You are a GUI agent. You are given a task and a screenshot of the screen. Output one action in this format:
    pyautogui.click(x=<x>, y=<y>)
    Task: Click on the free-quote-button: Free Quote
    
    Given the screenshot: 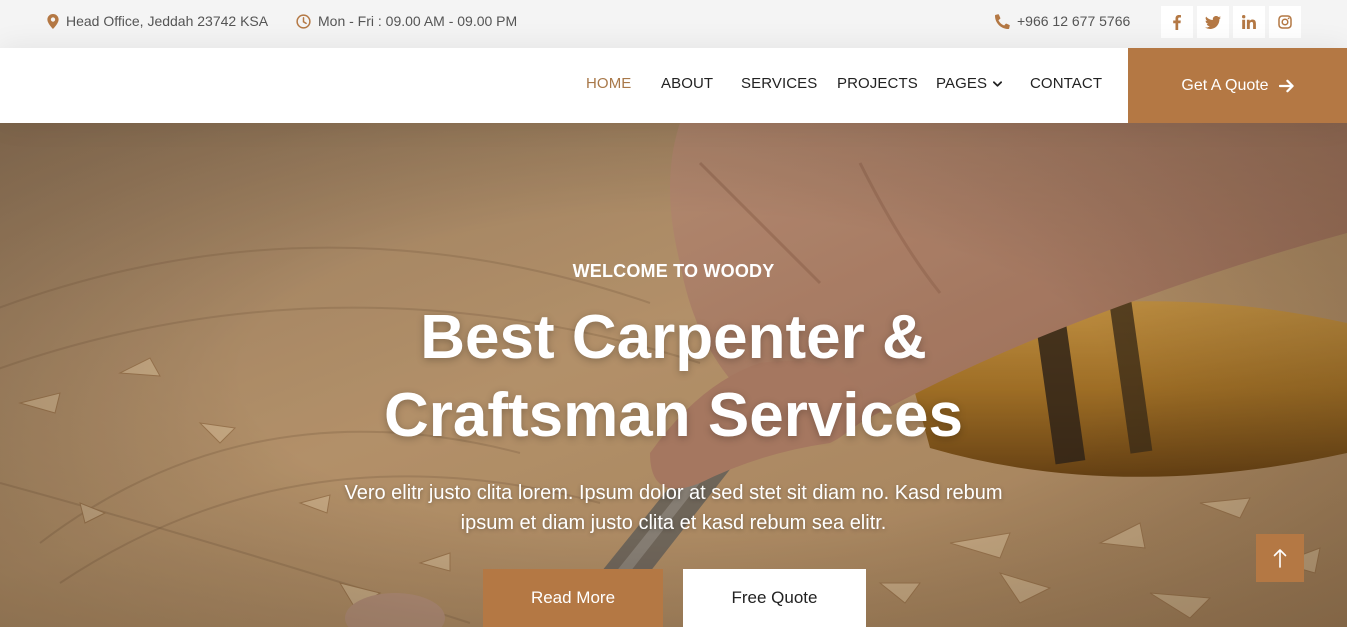 What is the action you would take?
    pyautogui.click(x=774, y=598)
    